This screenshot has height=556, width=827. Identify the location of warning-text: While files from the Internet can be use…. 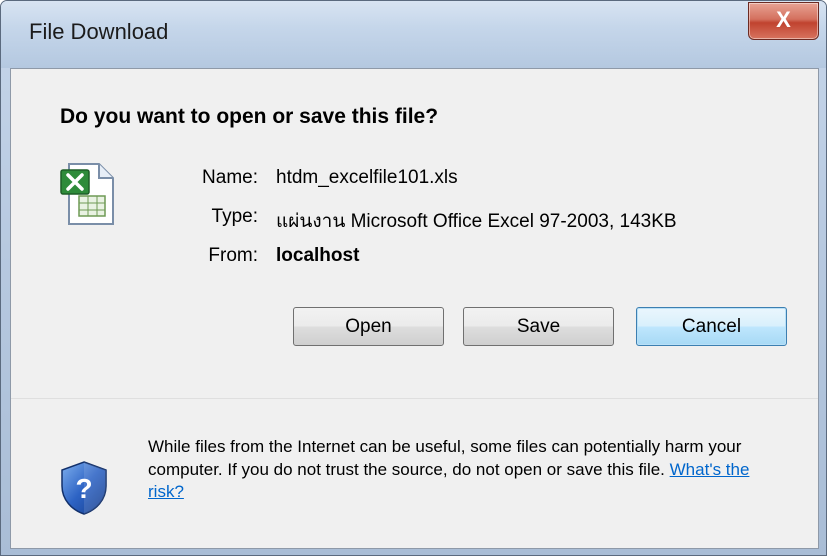
(468, 470).